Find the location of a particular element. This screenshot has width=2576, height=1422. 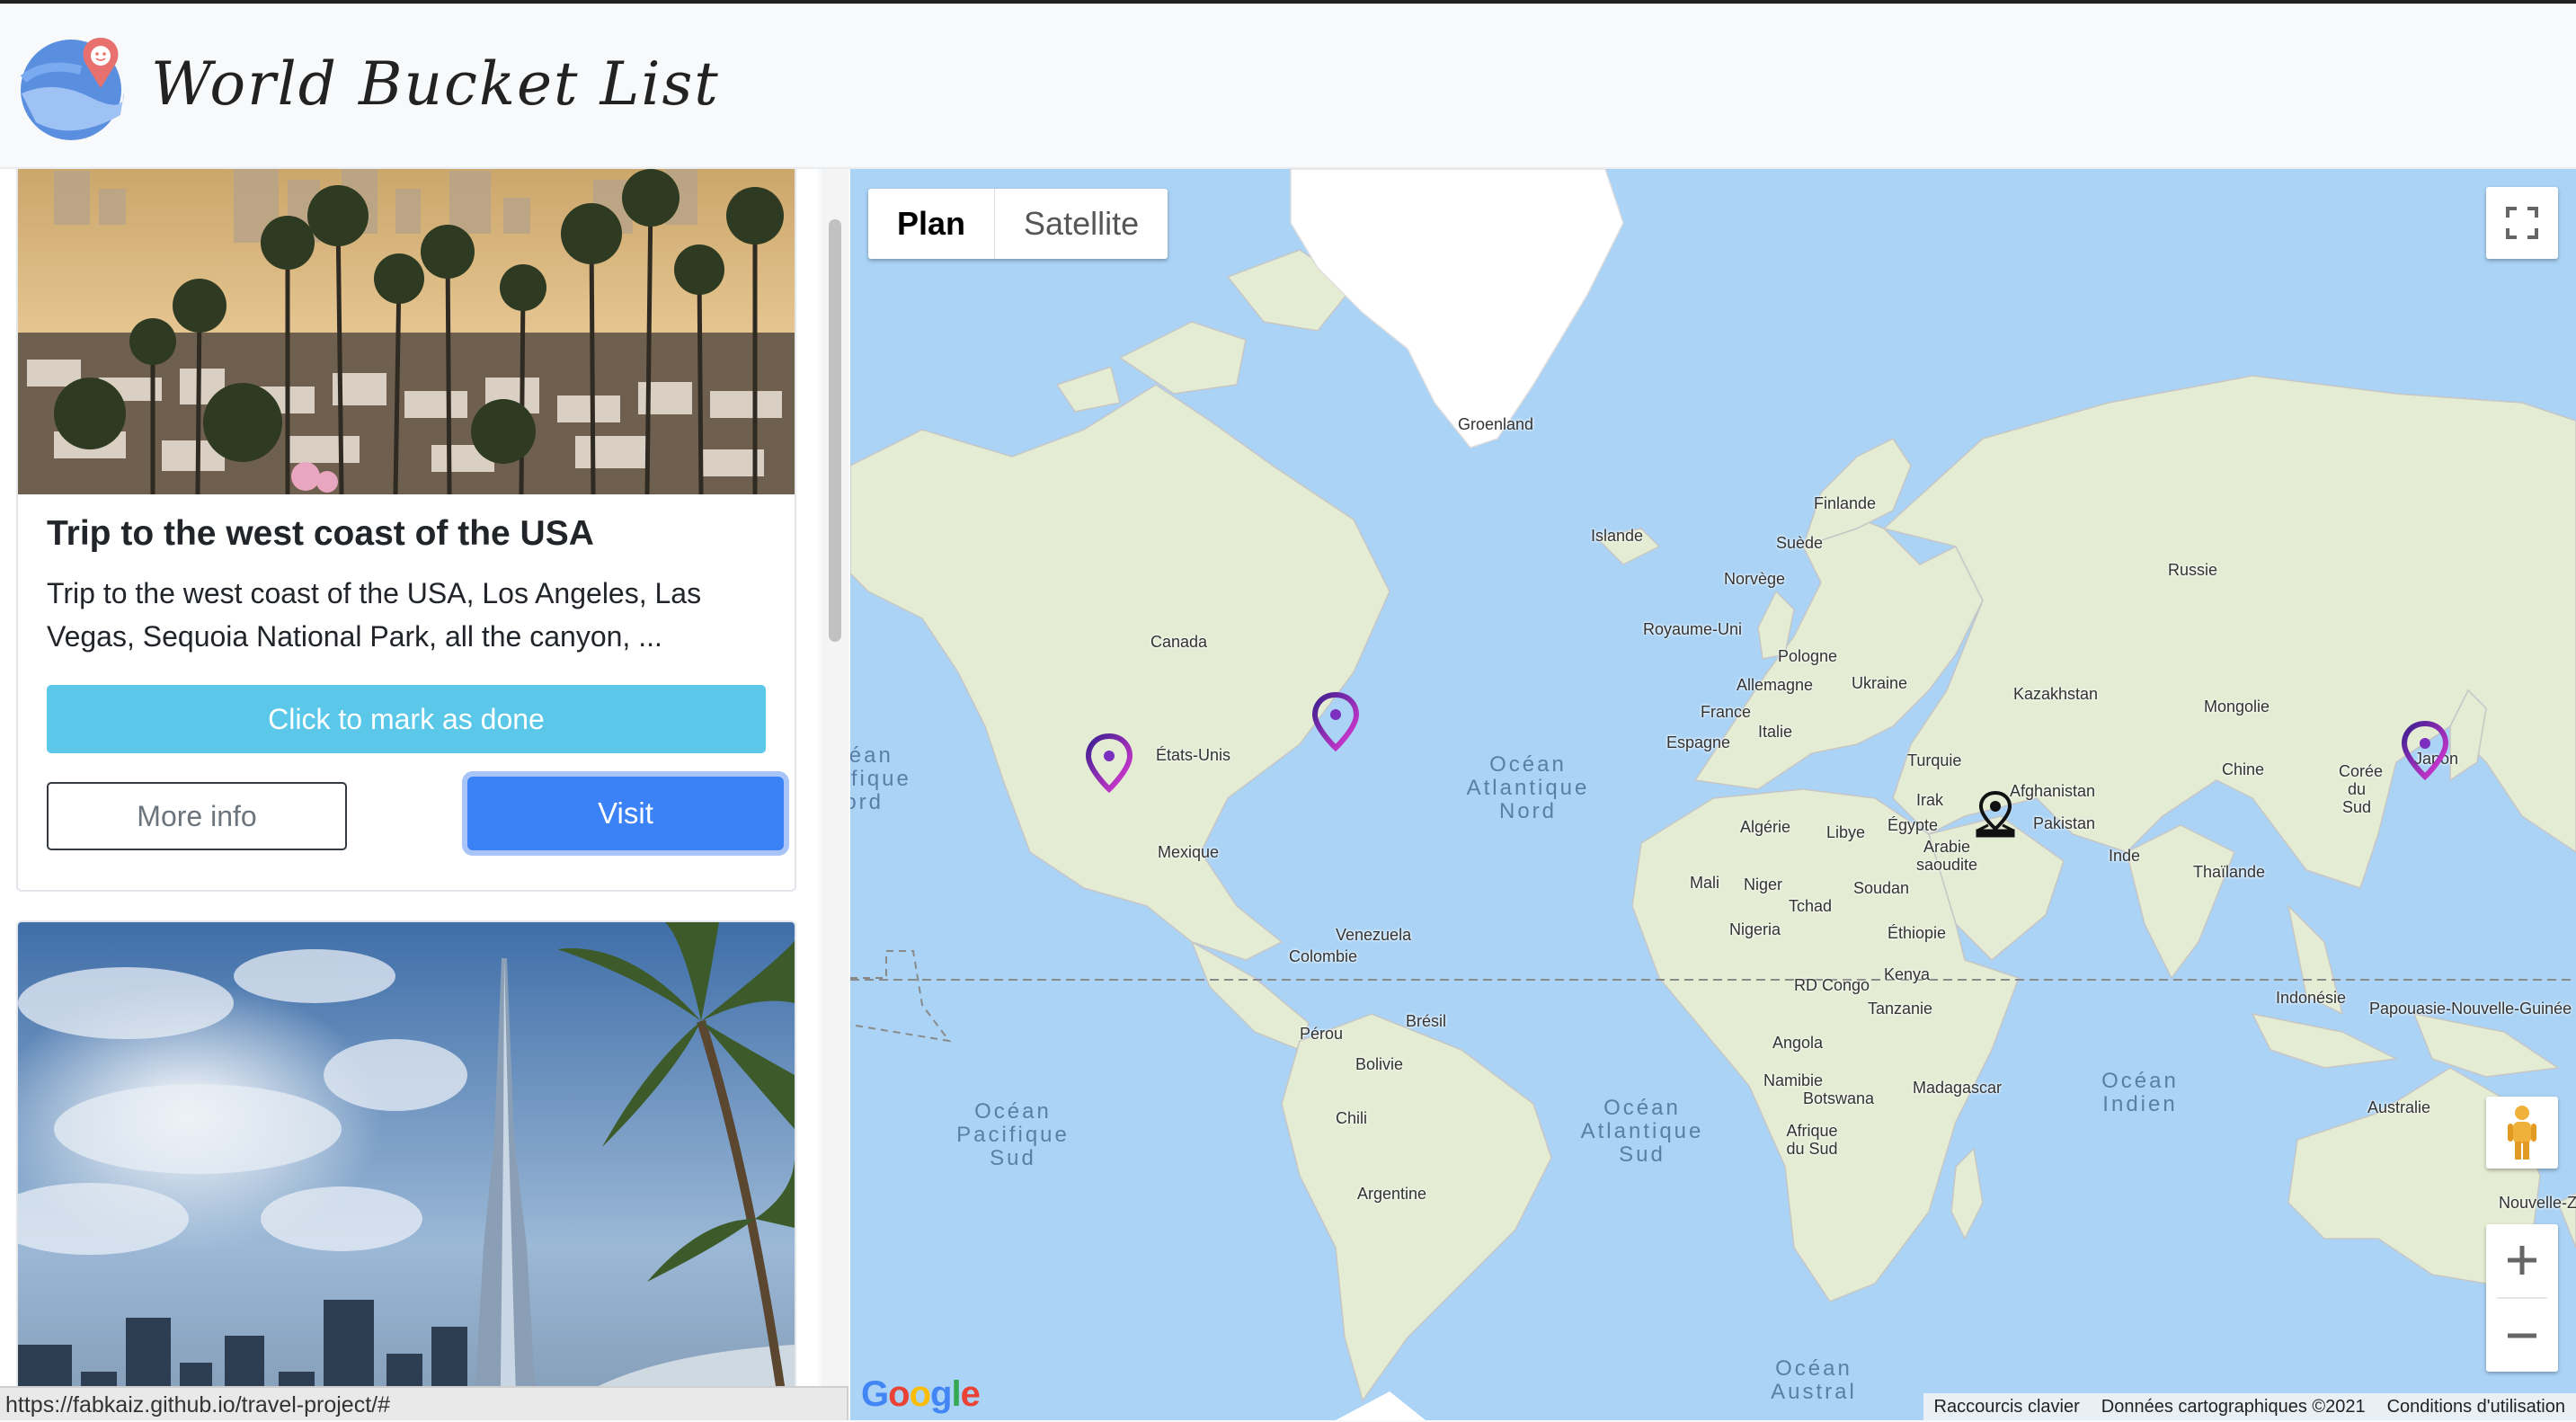

plus-icon is located at coordinates (2522, 1261).